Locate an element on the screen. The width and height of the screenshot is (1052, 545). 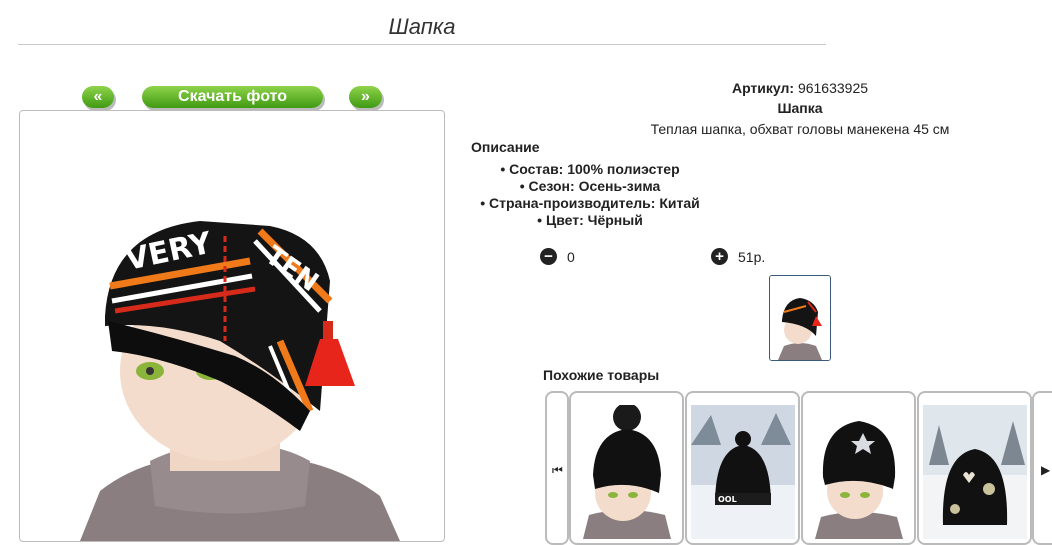
description-heading: Описание is located at coordinates (505, 147).